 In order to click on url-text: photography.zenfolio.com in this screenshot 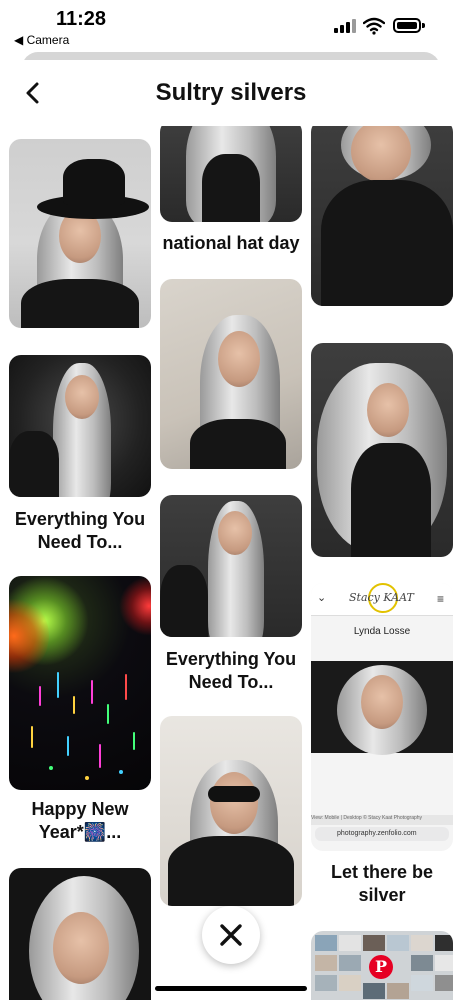, I will do `click(377, 833)`.